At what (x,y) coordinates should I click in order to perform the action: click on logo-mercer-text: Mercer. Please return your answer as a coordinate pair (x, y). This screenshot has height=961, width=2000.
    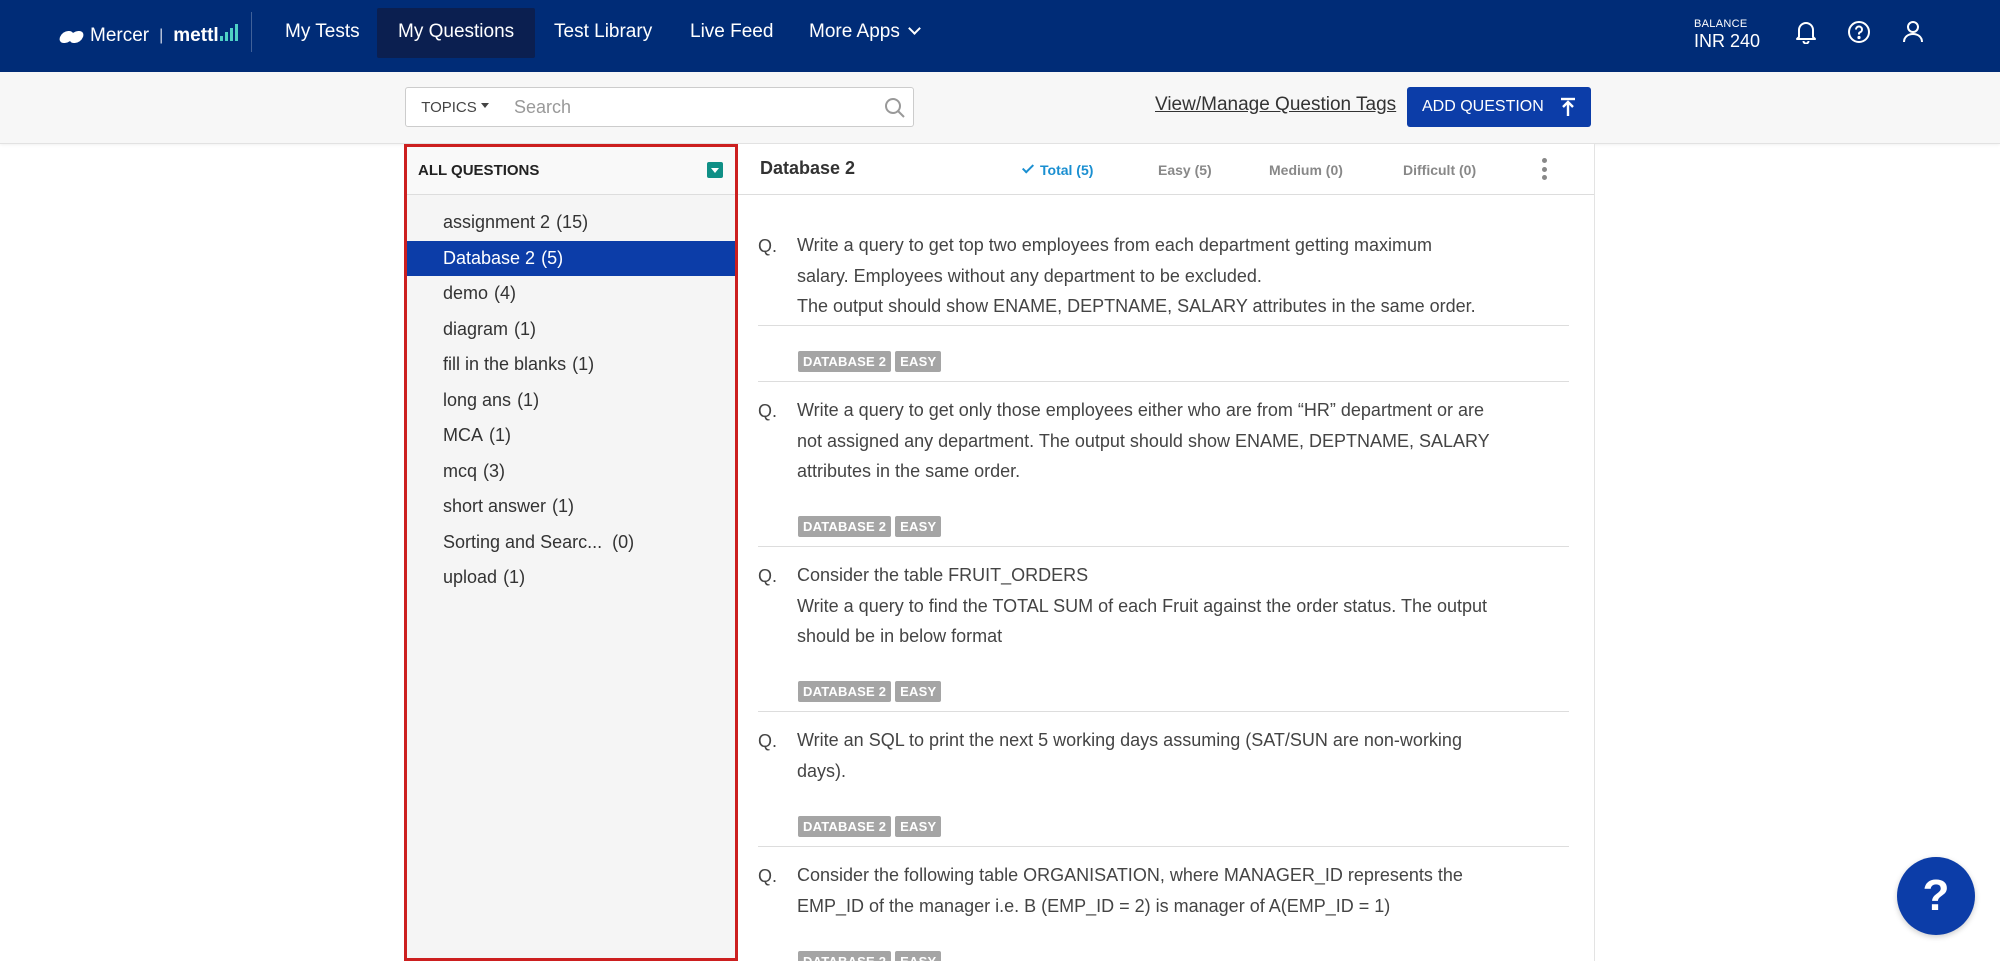
    Looking at the image, I should click on (120, 35).